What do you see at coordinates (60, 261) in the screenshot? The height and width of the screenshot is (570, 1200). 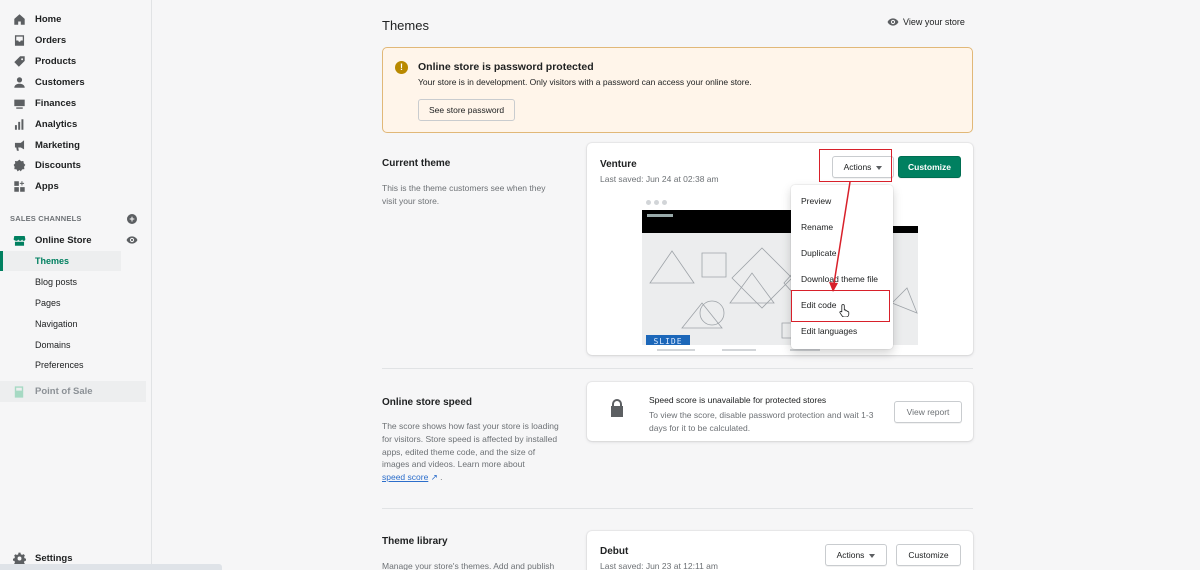 I see `sub-item-themes: Themes` at bounding box center [60, 261].